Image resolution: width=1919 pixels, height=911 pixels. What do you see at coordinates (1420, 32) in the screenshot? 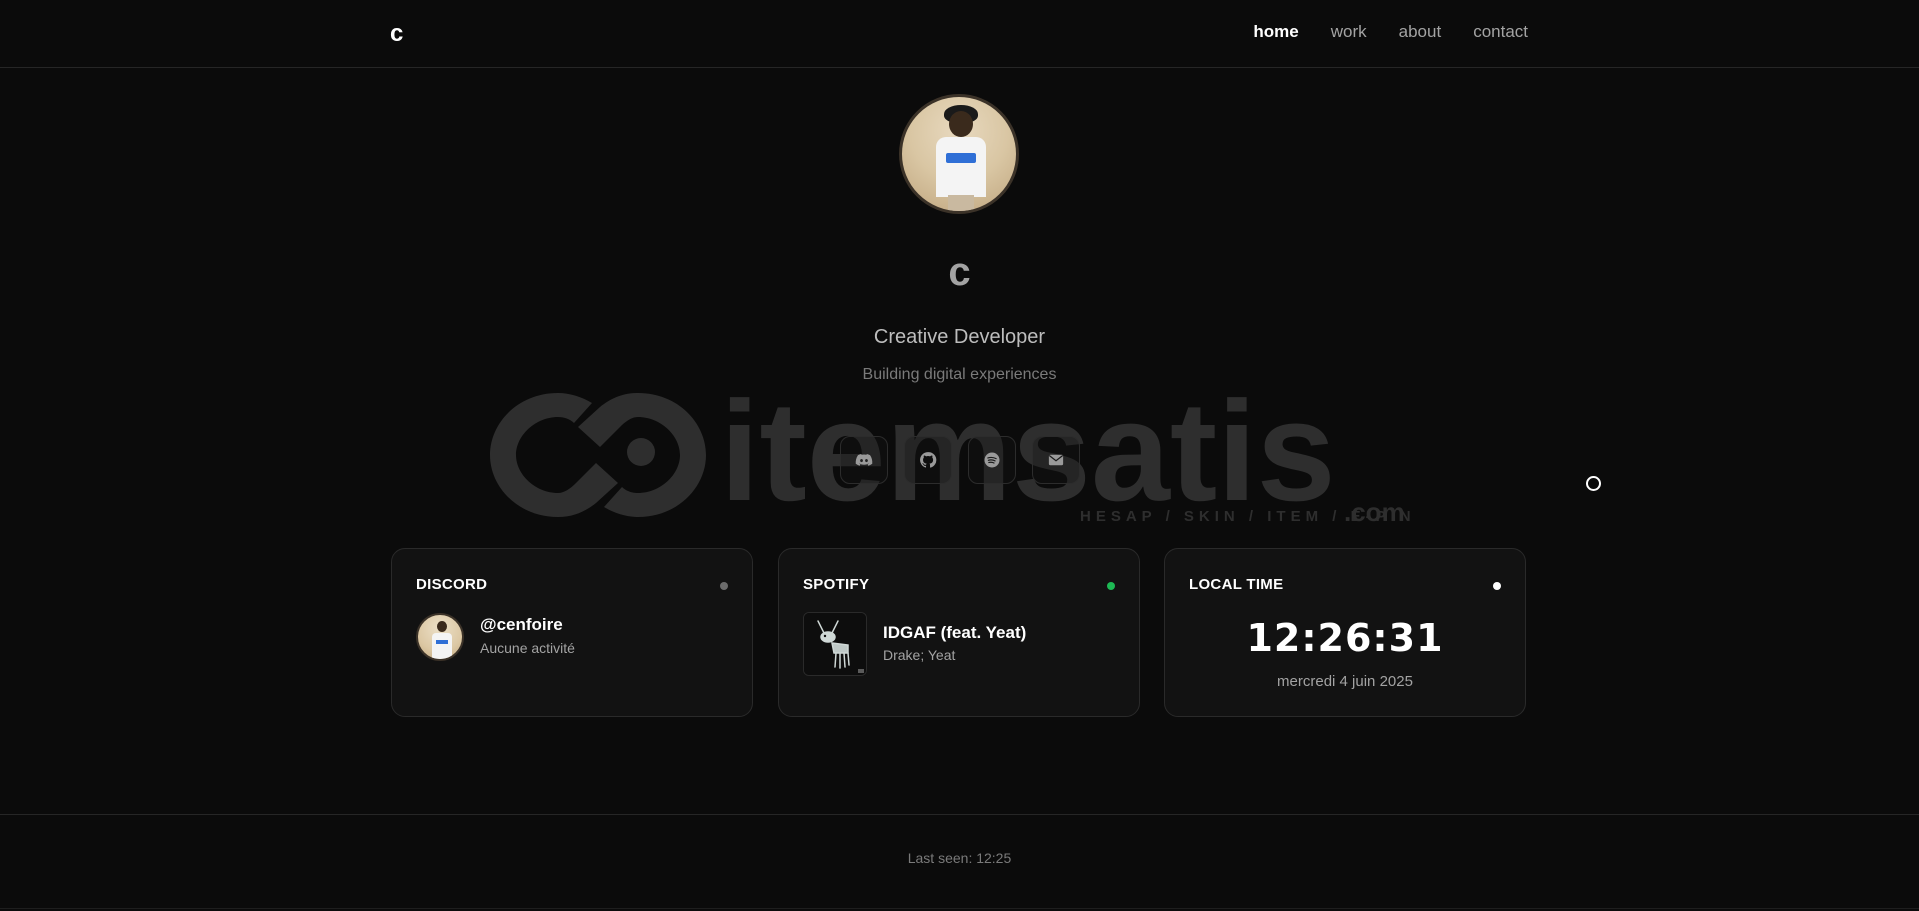
I see `nav-about: about` at bounding box center [1420, 32].